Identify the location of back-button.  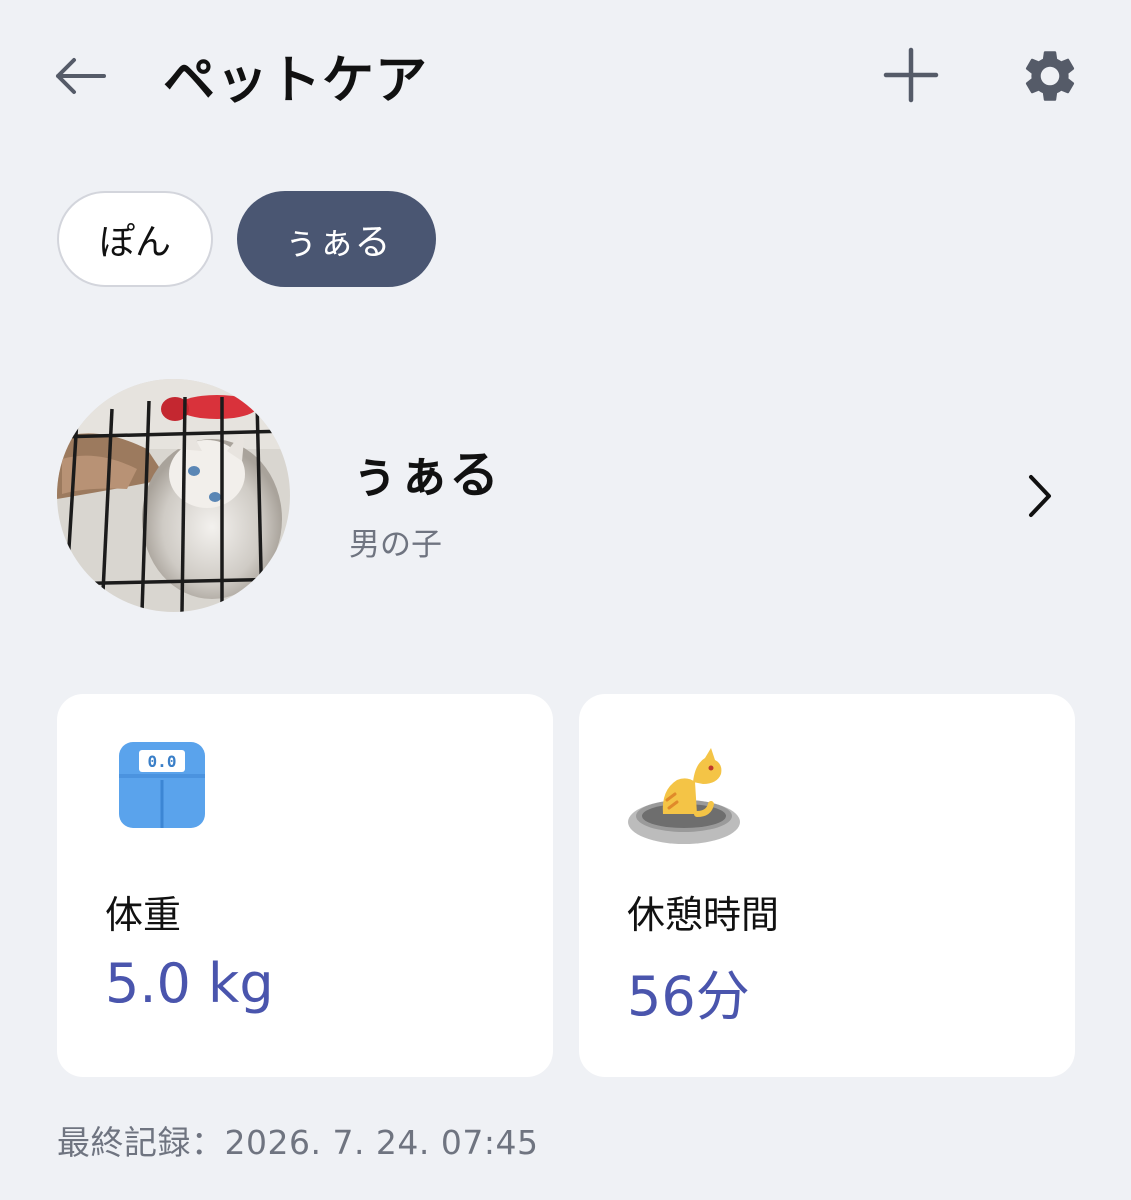
(80, 76).